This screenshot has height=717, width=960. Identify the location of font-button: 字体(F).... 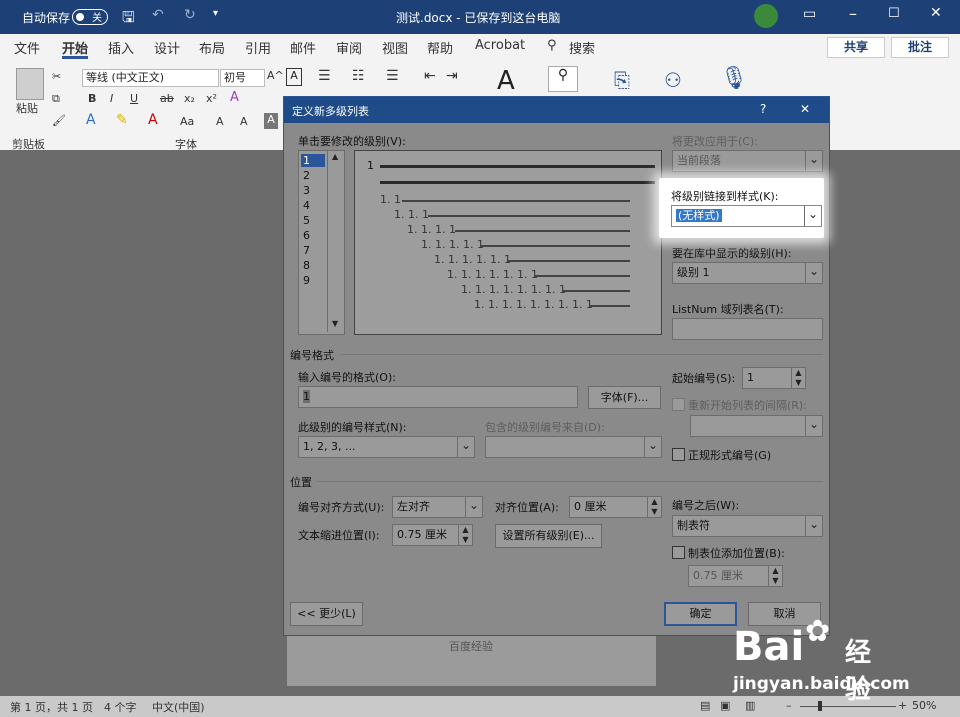
(624, 397).